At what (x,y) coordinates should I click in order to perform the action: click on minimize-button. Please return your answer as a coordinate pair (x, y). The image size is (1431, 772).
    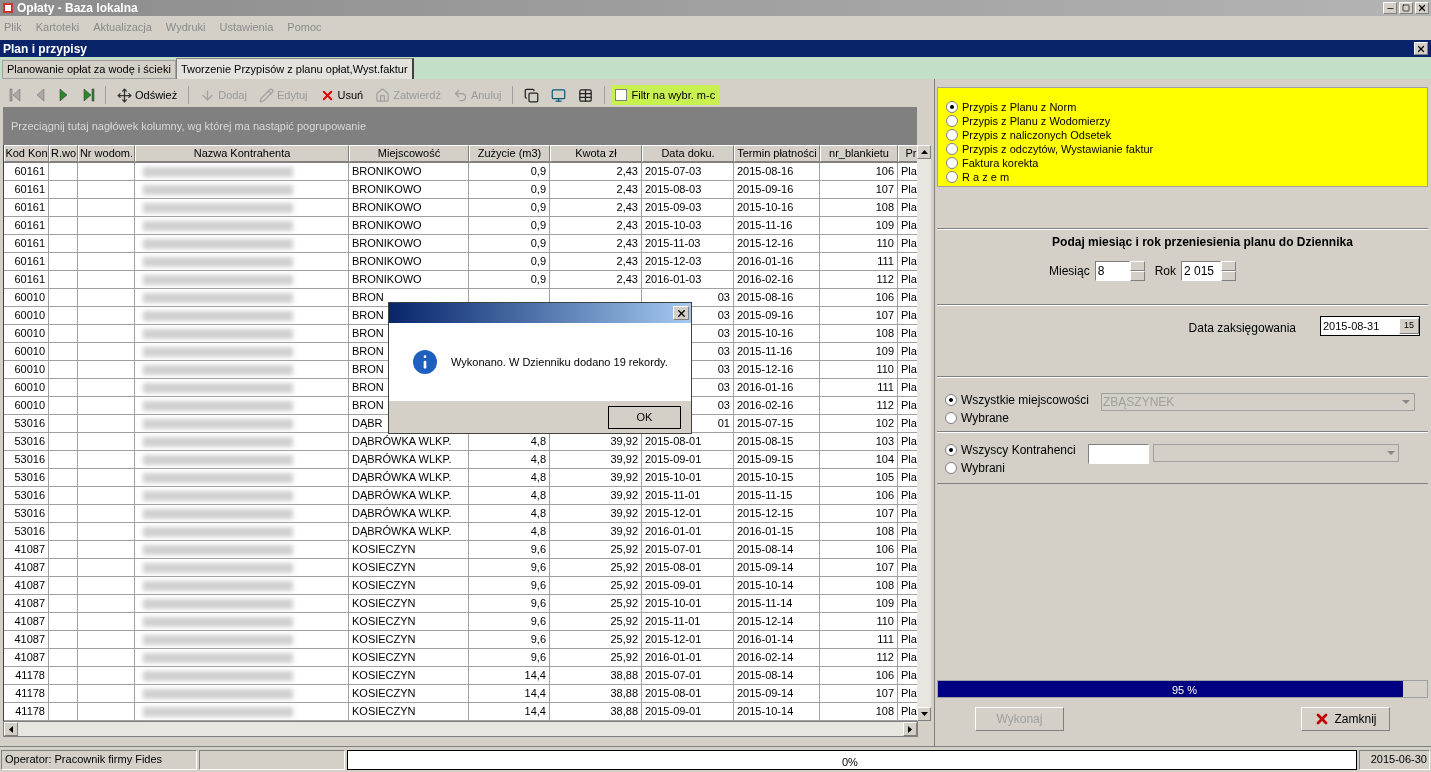
    Looking at the image, I should click on (1390, 8).